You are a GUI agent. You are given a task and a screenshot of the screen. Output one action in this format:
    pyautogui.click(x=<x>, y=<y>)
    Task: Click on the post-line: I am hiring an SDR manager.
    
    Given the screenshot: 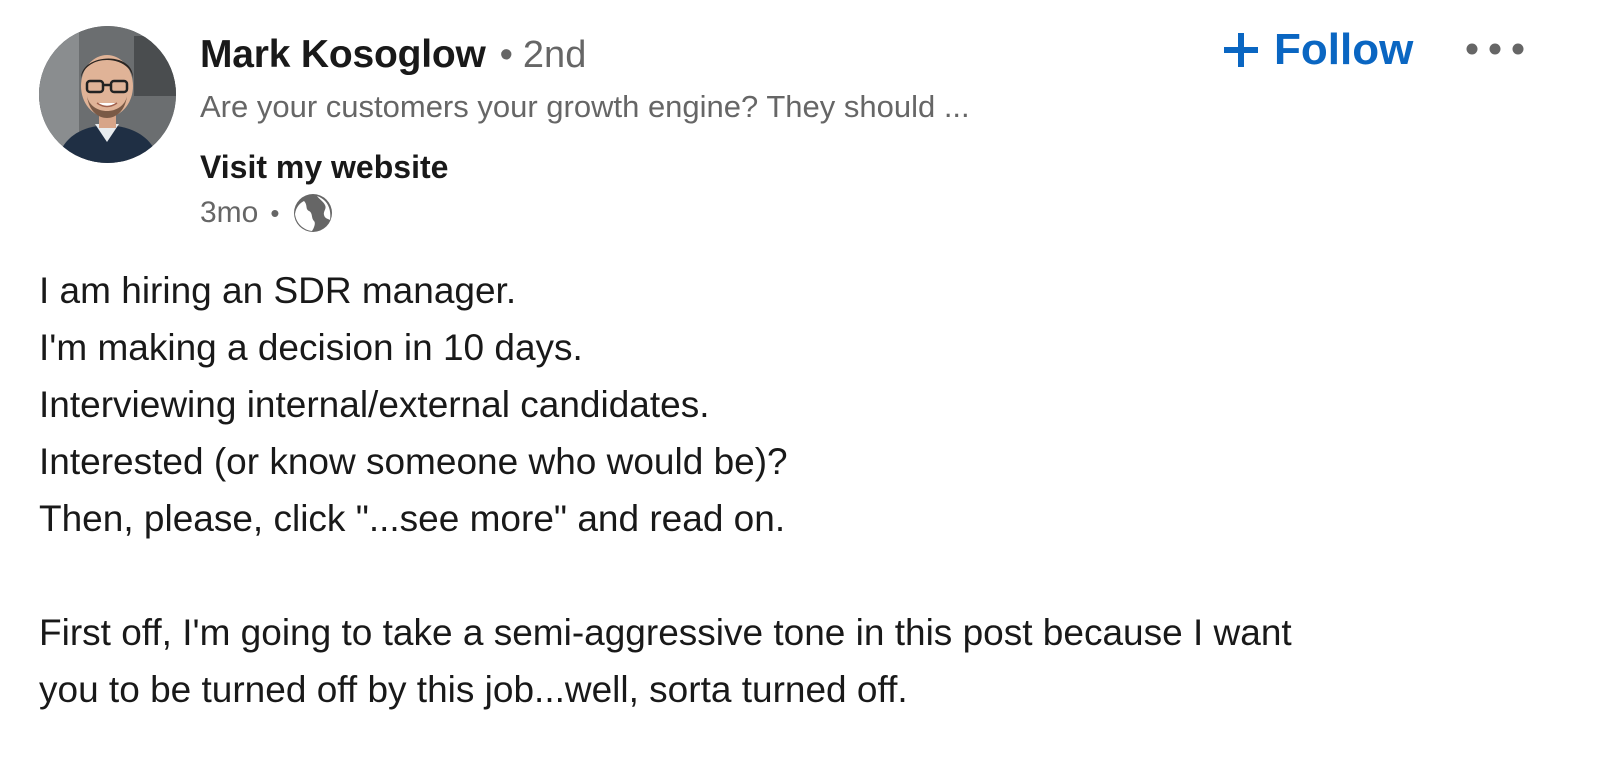 What is the action you would take?
    pyautogui.click(x=278, y=290)
    